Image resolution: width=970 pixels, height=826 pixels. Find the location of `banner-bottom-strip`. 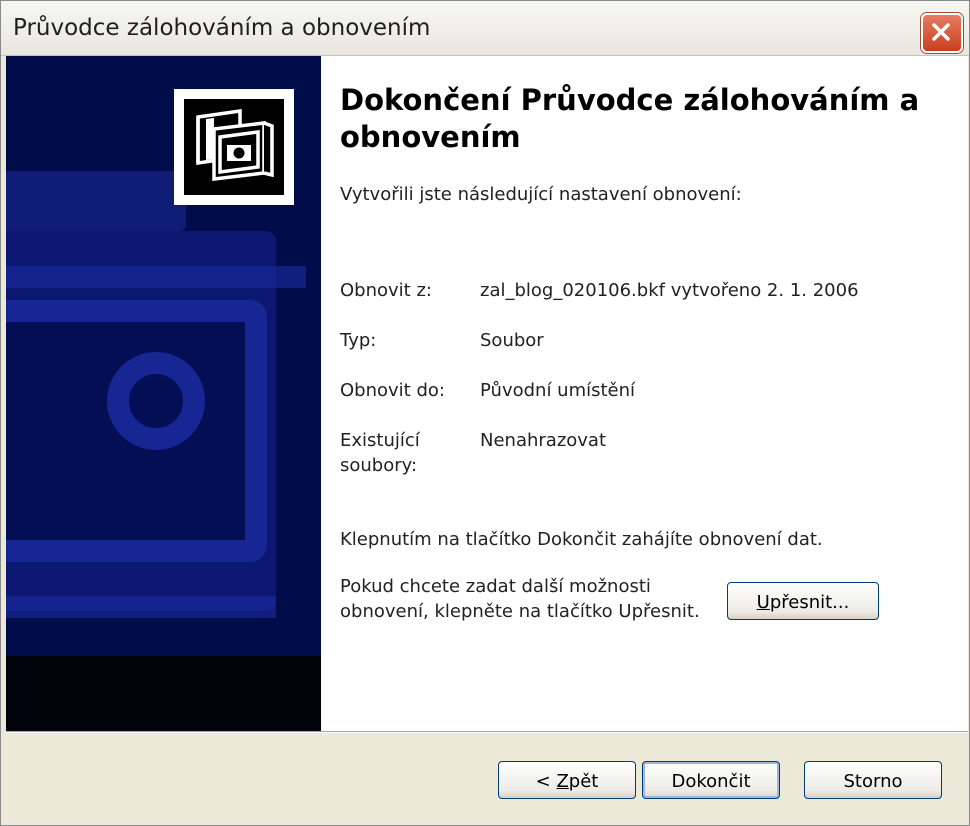

banner-bottom-strip is located at coordinates (163, 693).